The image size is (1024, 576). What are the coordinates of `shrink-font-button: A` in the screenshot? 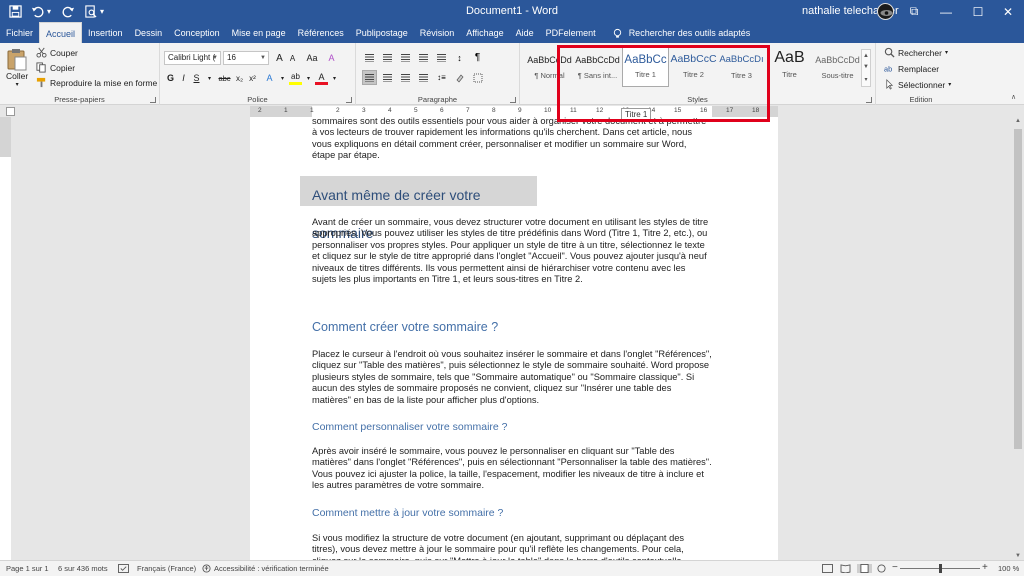 It's located at (292, 58).